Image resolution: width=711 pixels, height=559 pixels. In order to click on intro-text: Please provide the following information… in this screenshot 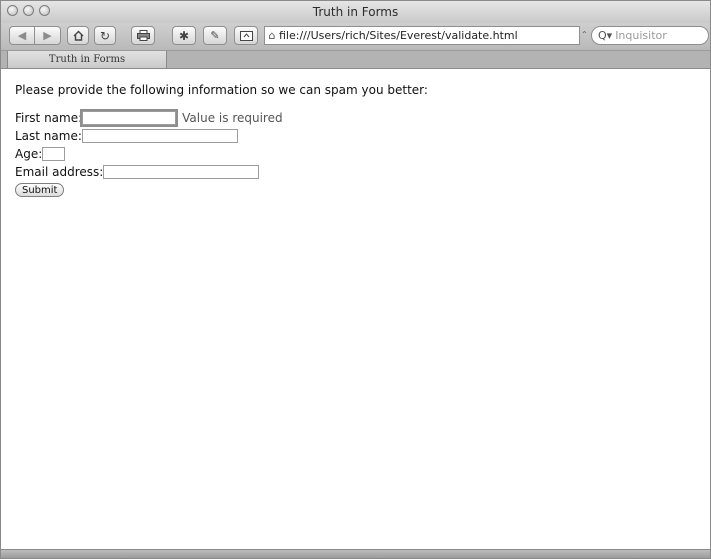, I will do `click(221, 90)`.